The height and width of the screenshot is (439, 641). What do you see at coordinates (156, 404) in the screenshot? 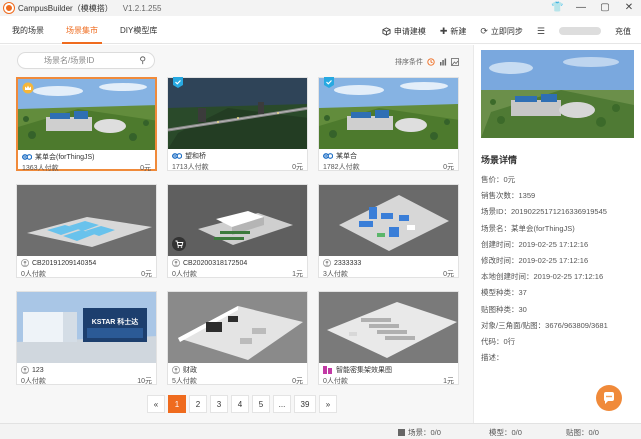
I see `prev-page-button: «` at bounding box center [156, 404].